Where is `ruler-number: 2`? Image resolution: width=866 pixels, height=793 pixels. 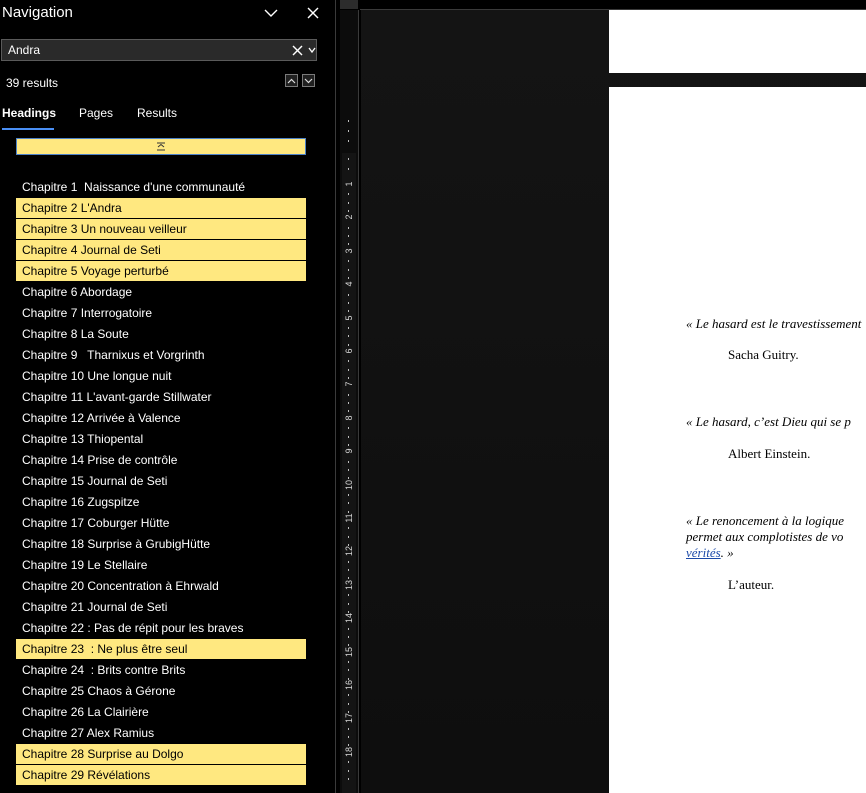
ruler-number: 2 is located at coordinates (349, 217).